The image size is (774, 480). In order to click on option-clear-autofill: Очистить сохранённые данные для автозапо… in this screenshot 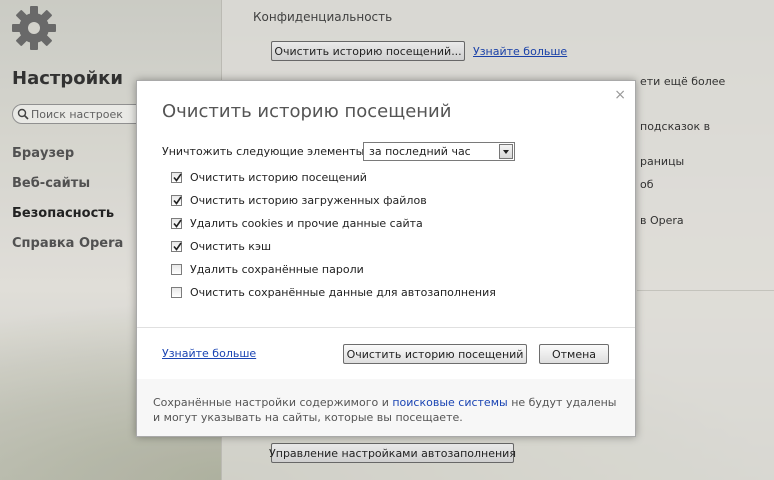, I will do `click(333, 292)`.